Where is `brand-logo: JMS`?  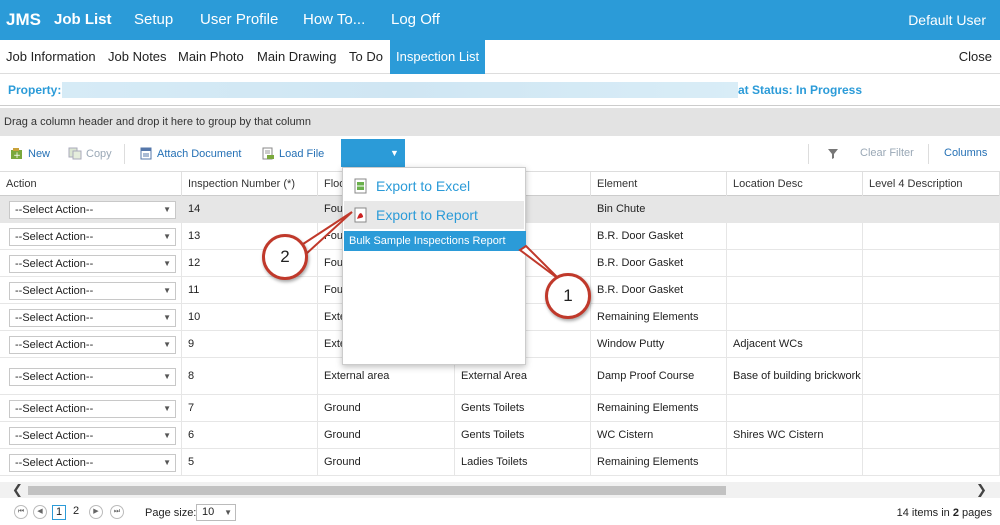
brand-logo: JMS is located at coordinates (23, 20).